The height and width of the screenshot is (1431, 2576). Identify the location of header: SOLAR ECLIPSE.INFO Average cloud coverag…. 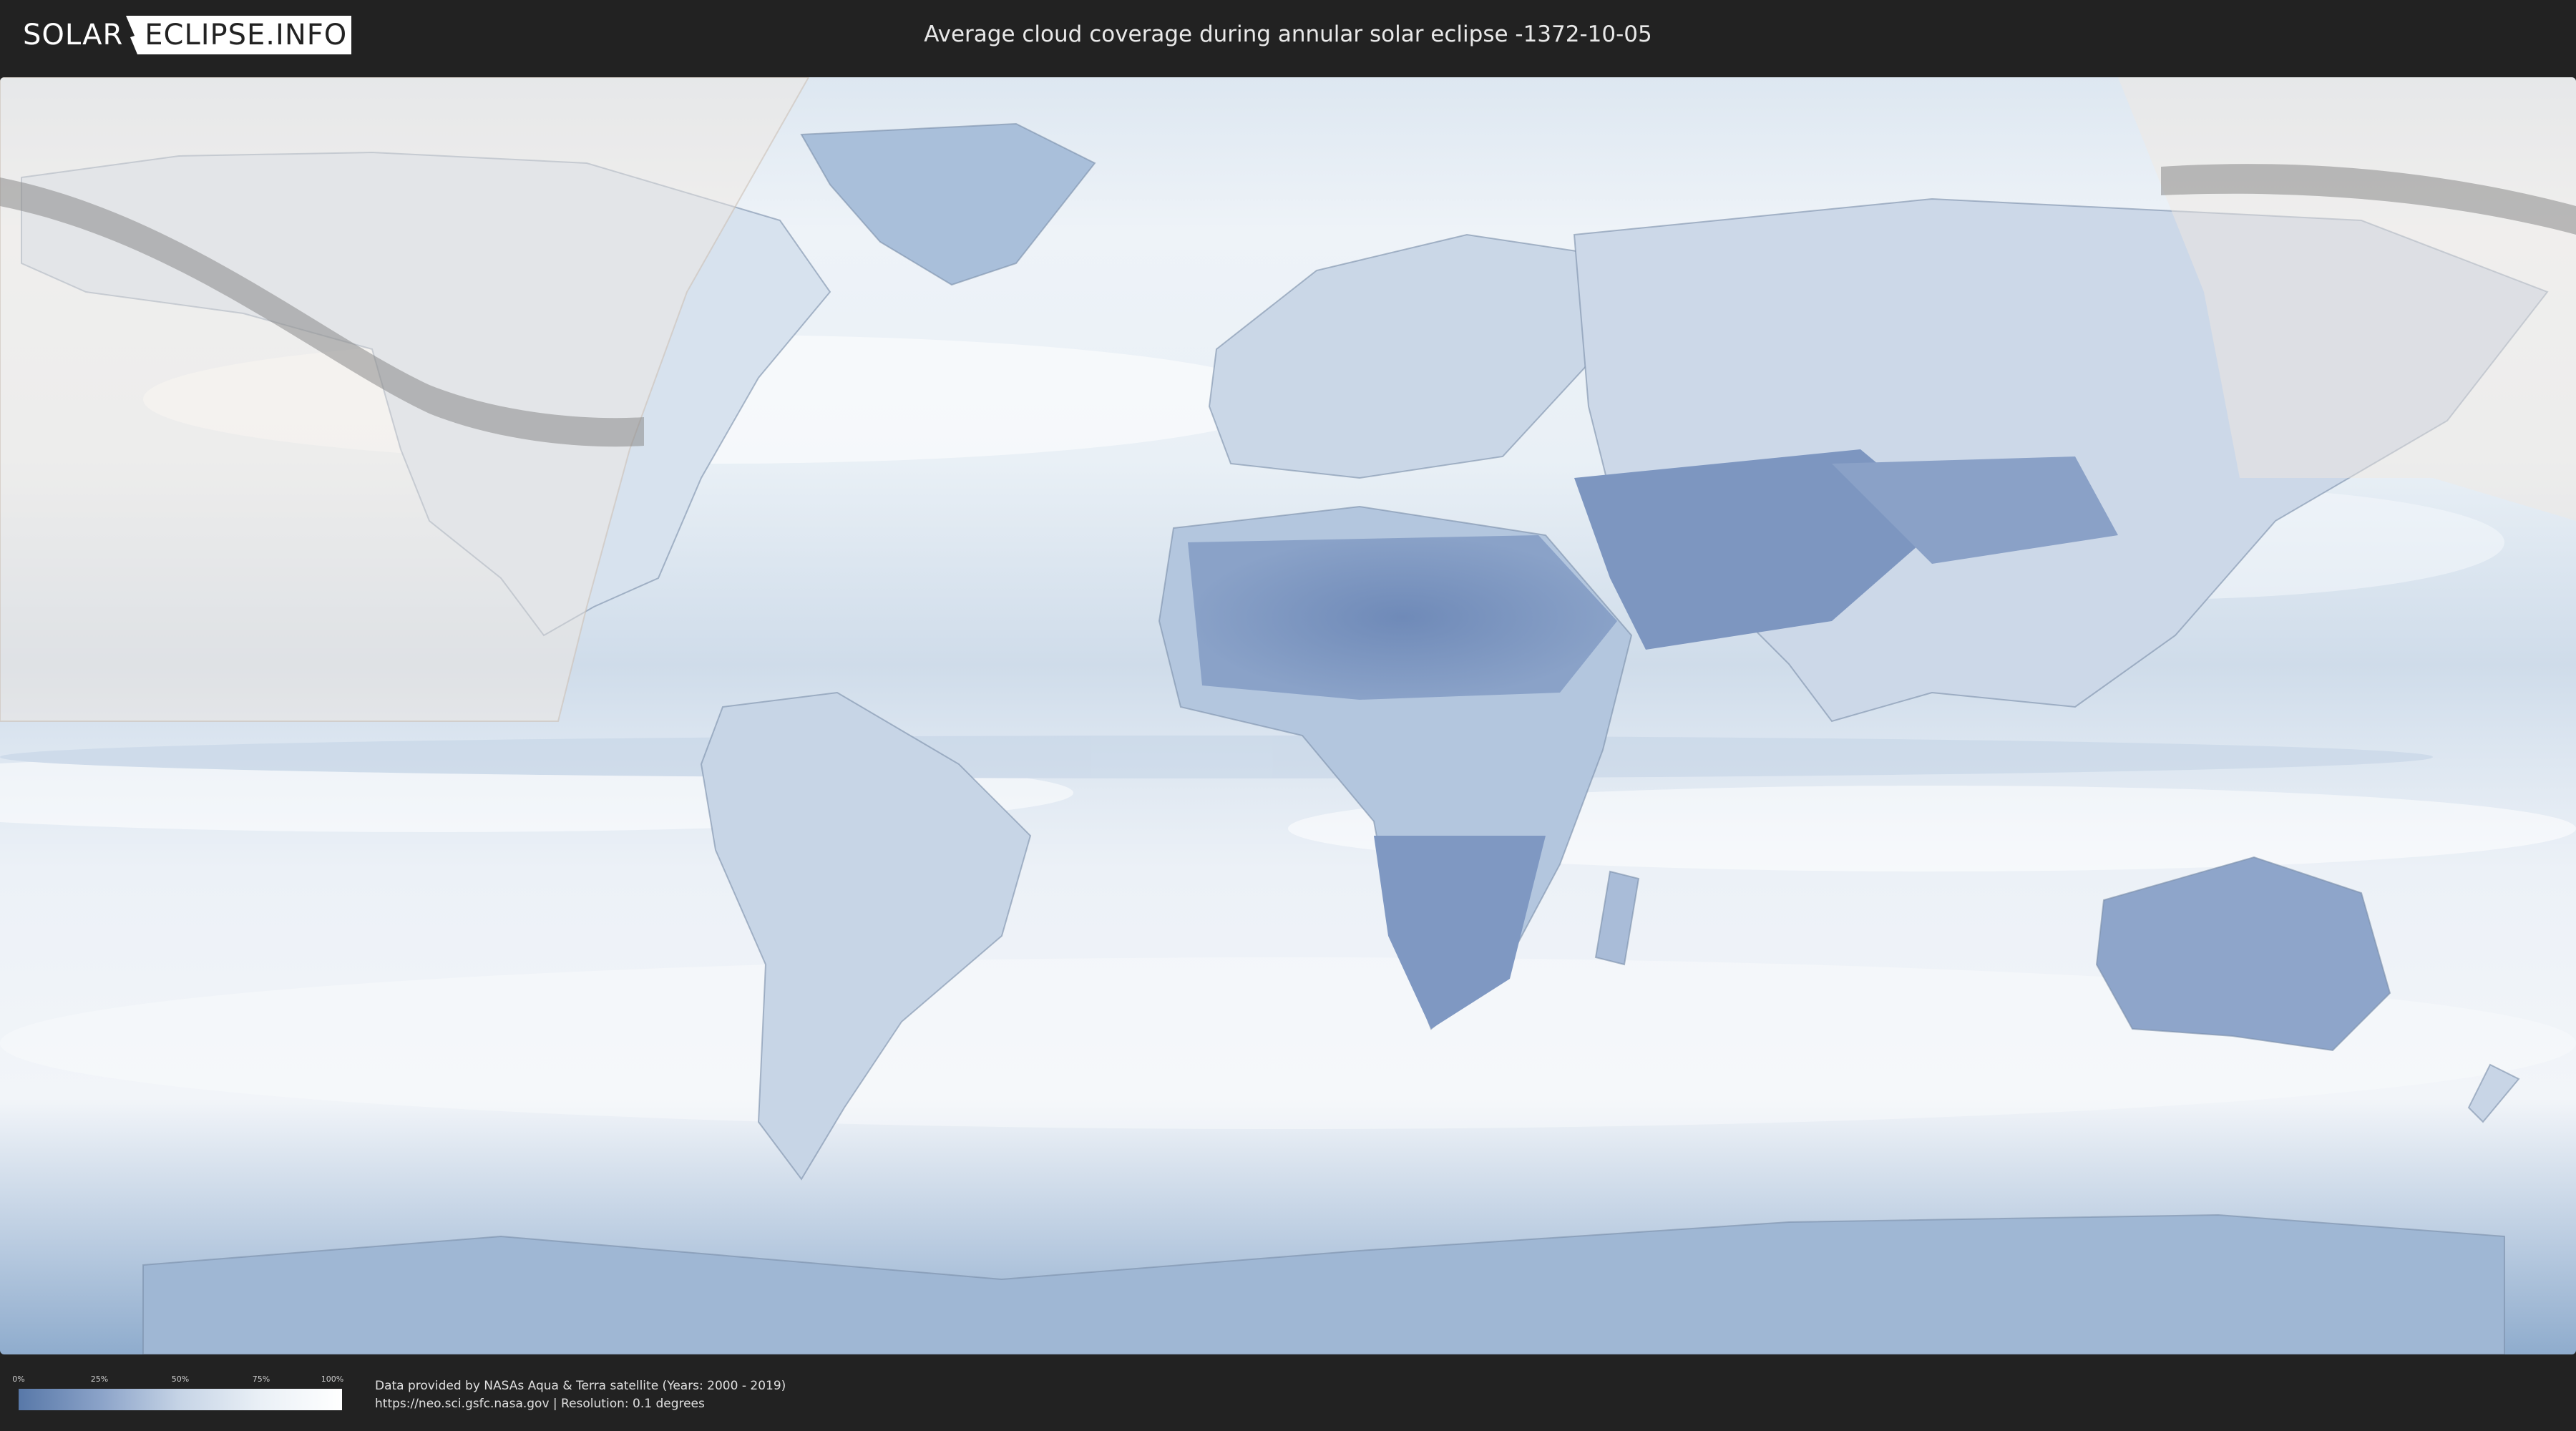
(1288, 36).